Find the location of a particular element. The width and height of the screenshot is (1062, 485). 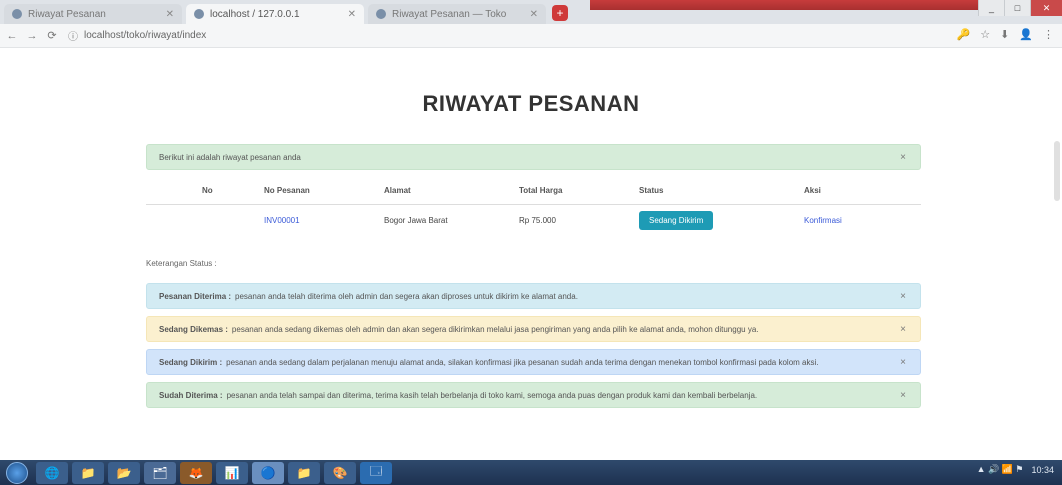

taskbar-app-firefox-icon: 🦊 is located at coordinates (196, 472).